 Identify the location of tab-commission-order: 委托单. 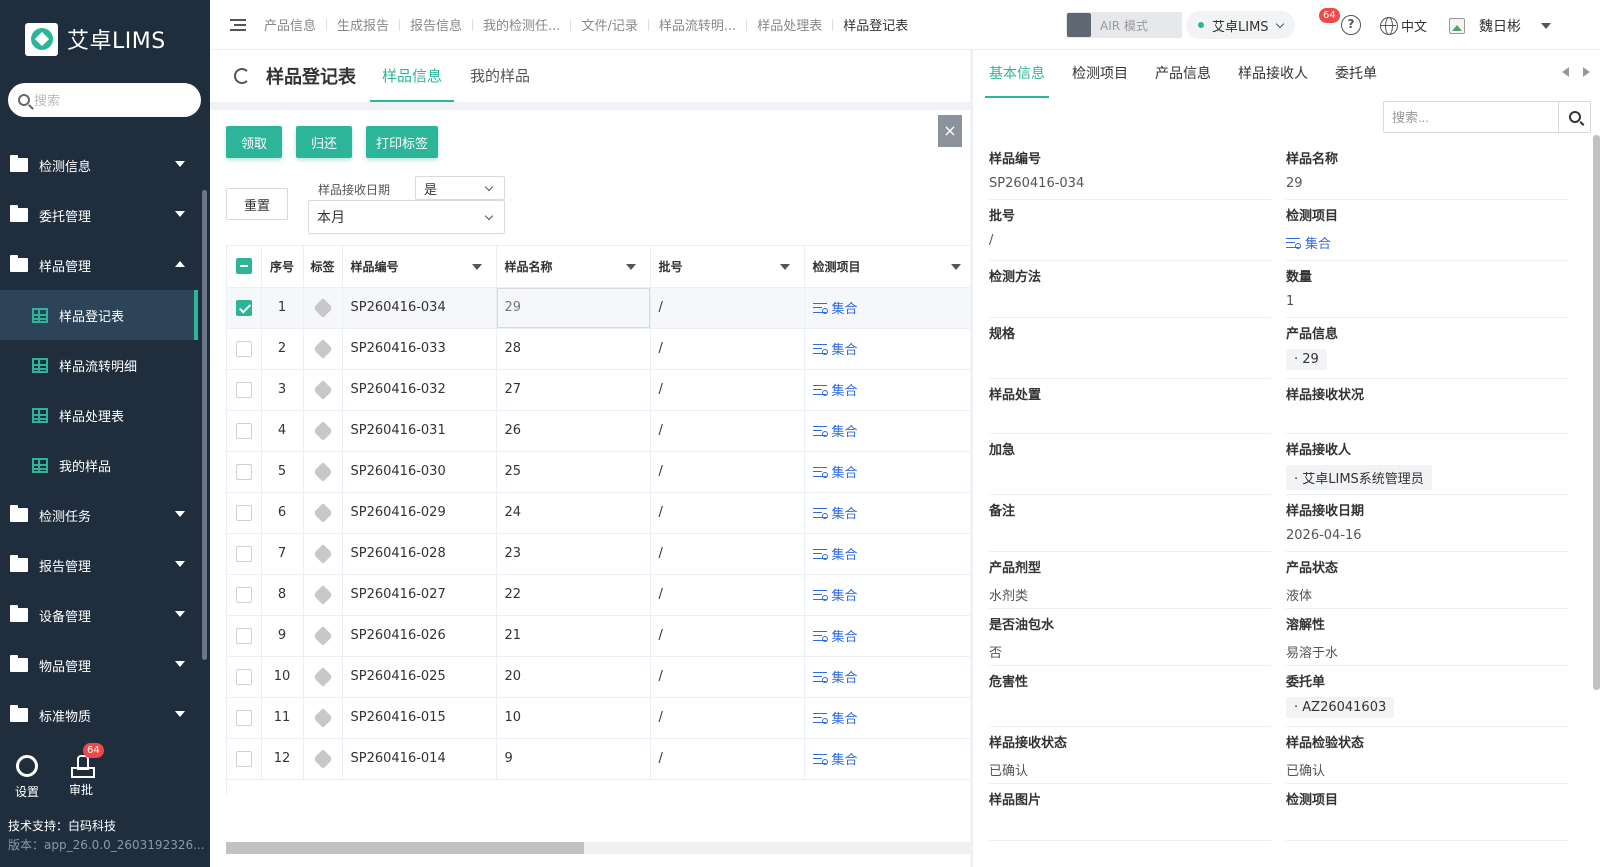
(1356, 74).